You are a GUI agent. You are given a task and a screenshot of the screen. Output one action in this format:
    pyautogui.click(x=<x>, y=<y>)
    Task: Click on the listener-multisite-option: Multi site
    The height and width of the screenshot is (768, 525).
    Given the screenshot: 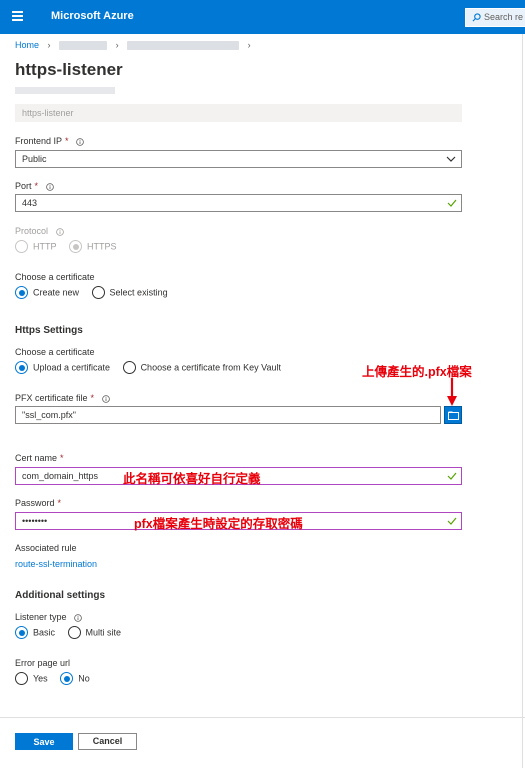 What is the action you would take?
    pyautogui.click(x=94, y=632)
    